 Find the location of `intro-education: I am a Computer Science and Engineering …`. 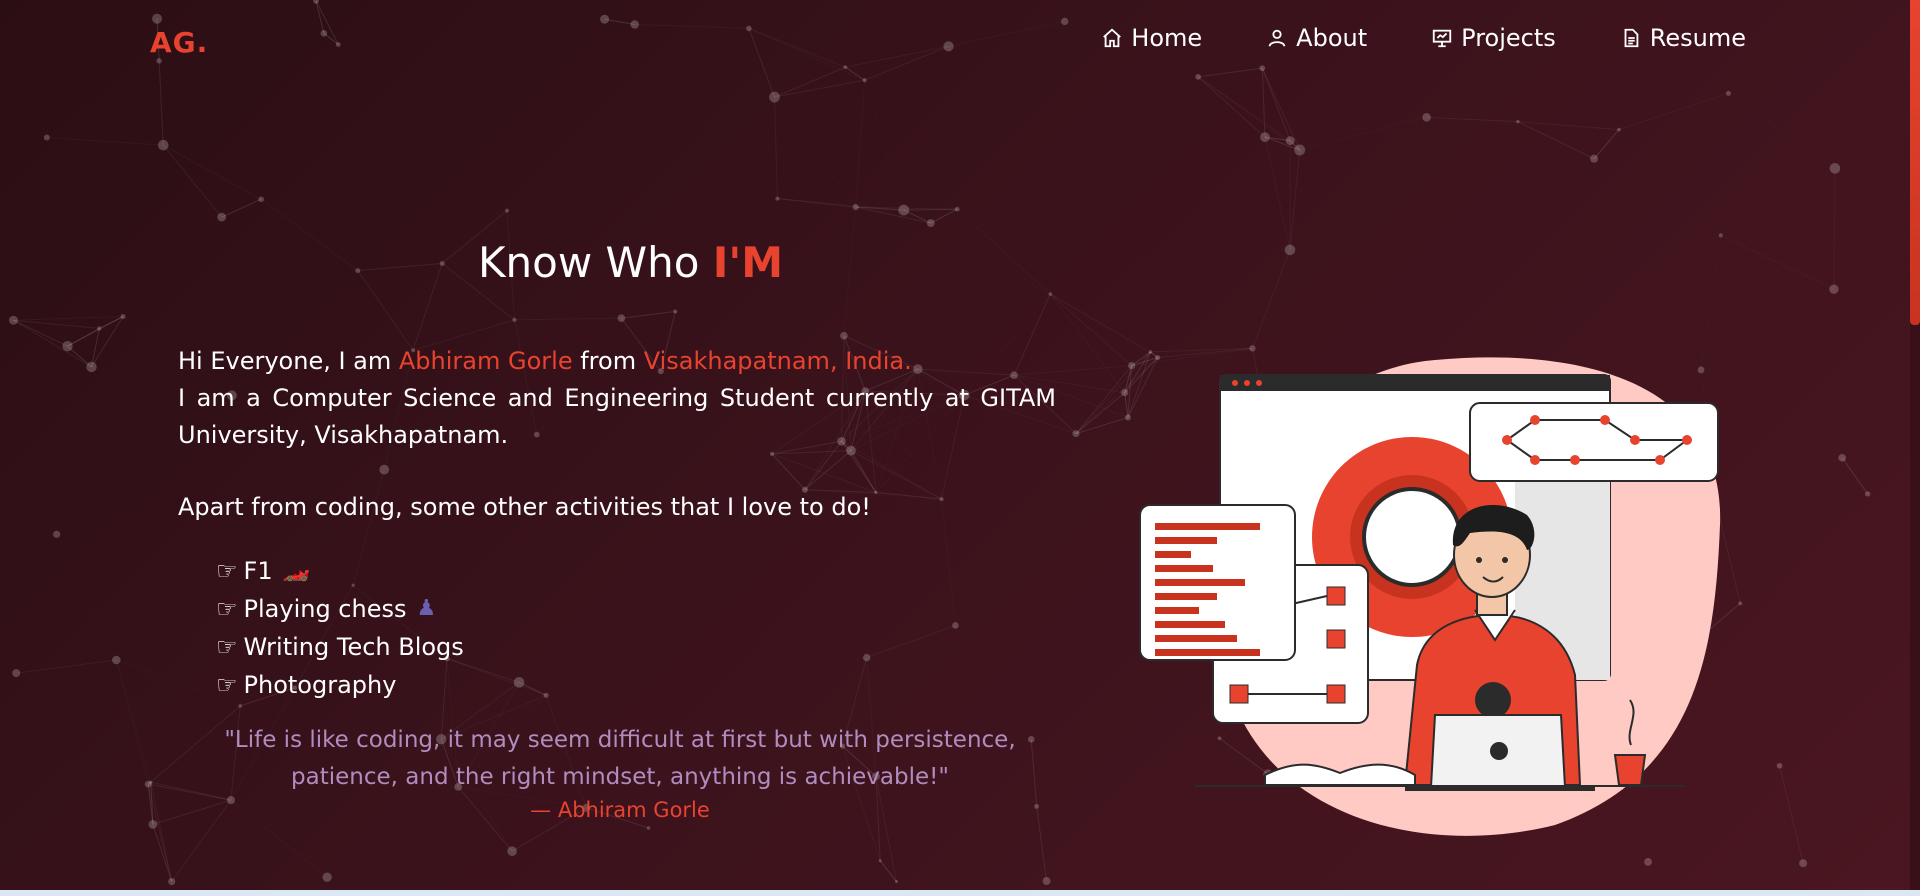

intro-education: I am a Computer Science and Engineering … is located at coordinates (617, 416).